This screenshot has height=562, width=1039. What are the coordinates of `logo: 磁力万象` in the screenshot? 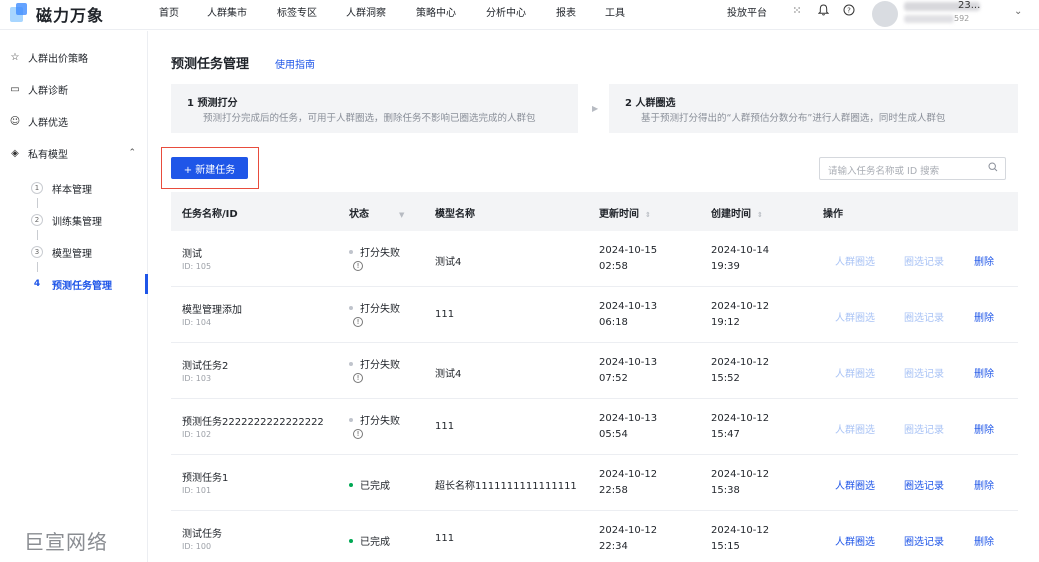 It's located at (57, 14).